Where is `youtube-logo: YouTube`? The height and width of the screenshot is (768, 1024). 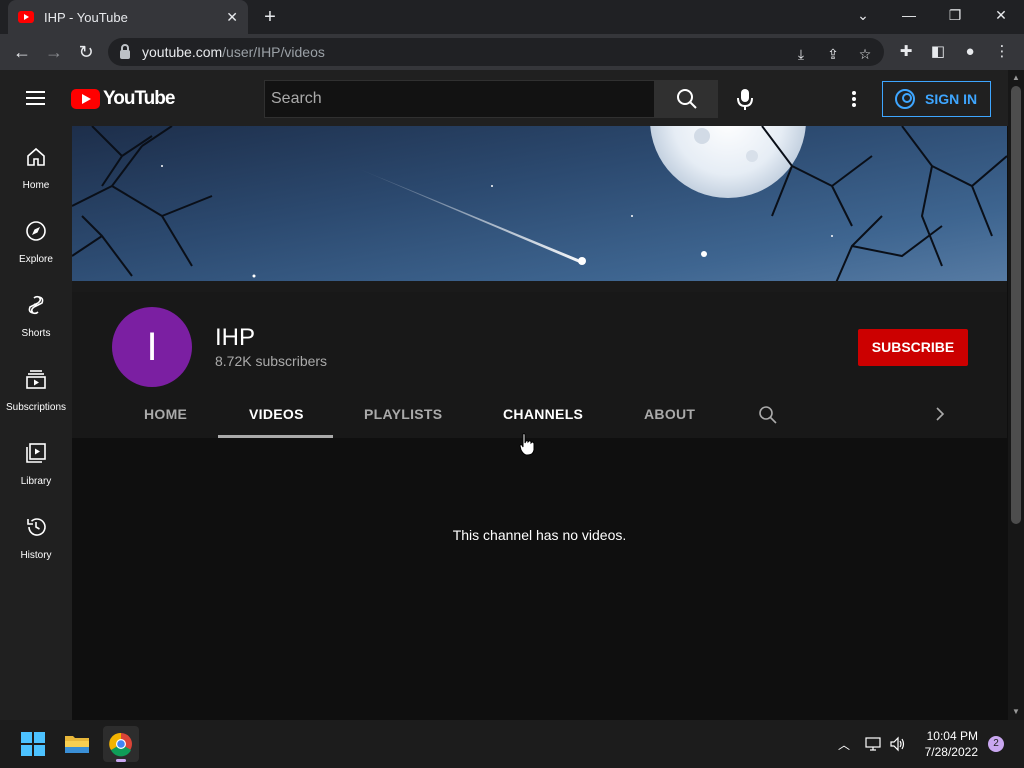 youtube-logo: YouTube is located at coordinates (123, 99).